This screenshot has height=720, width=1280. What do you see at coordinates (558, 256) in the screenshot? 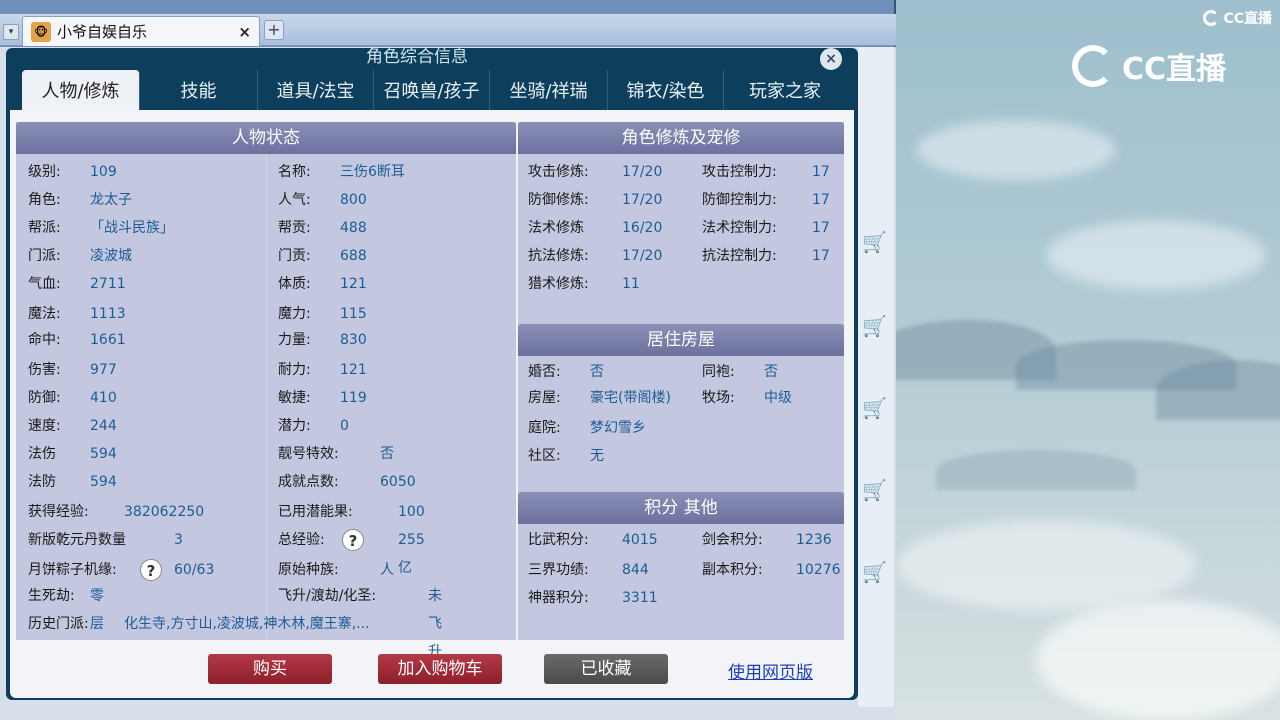
I see `row-label: 抗法修炼:` at bounding box center [558, 256].